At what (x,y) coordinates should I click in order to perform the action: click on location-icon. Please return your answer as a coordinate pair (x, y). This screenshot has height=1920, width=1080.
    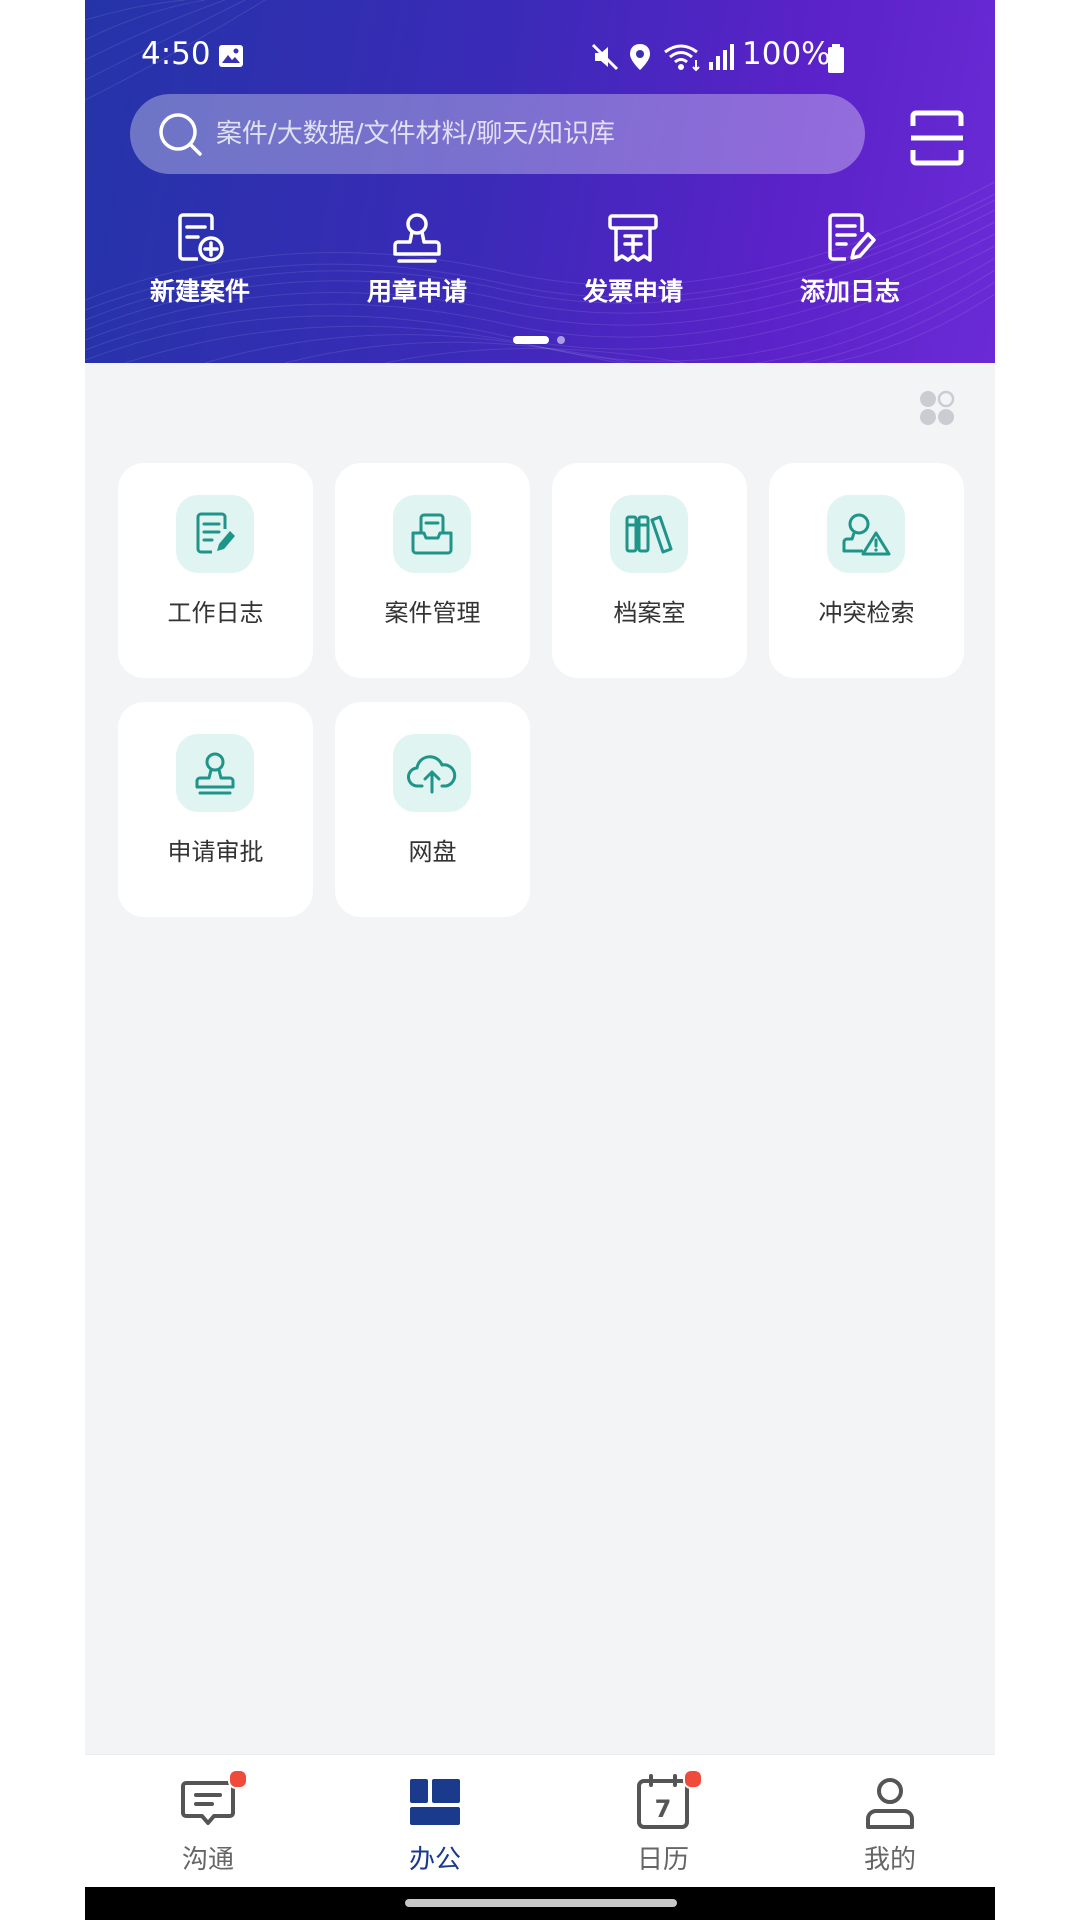
    Looking at the image, I should click on (640, 57).